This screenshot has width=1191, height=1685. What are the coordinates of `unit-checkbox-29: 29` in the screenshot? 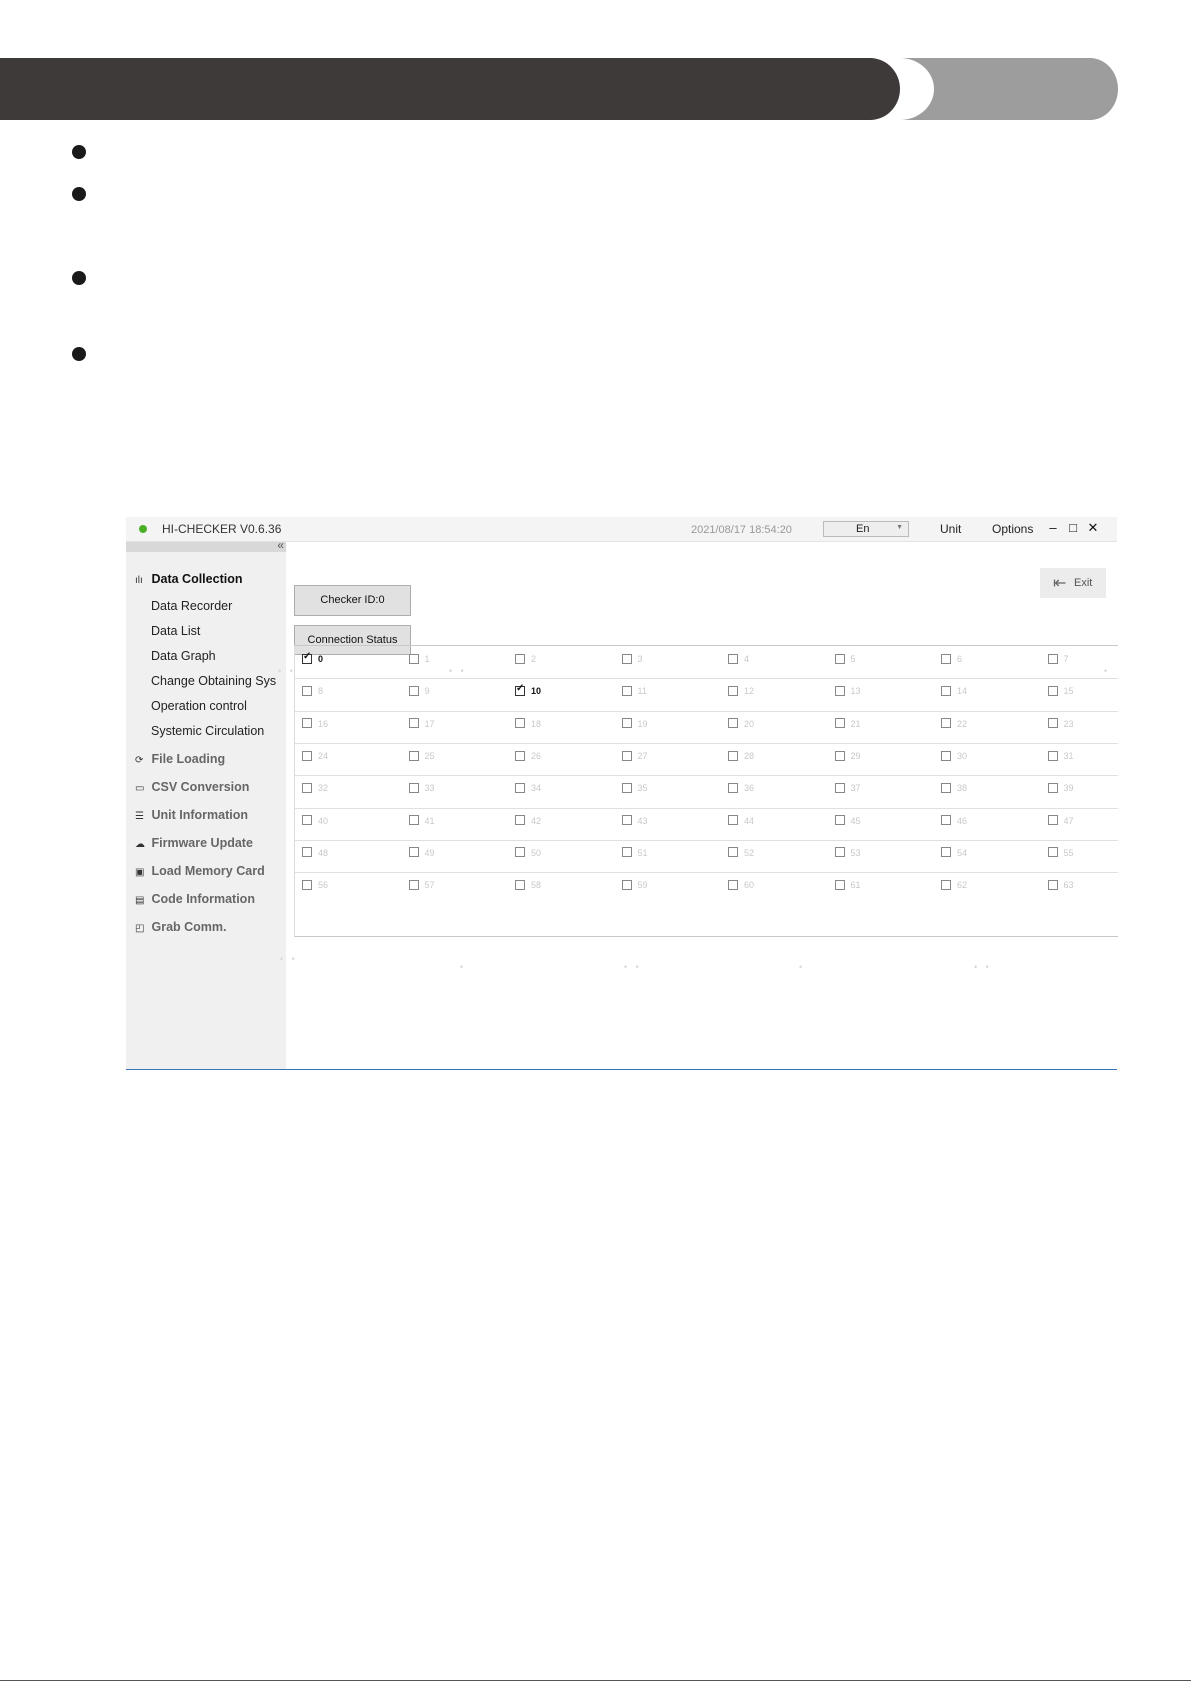 It's located at (847, 756).